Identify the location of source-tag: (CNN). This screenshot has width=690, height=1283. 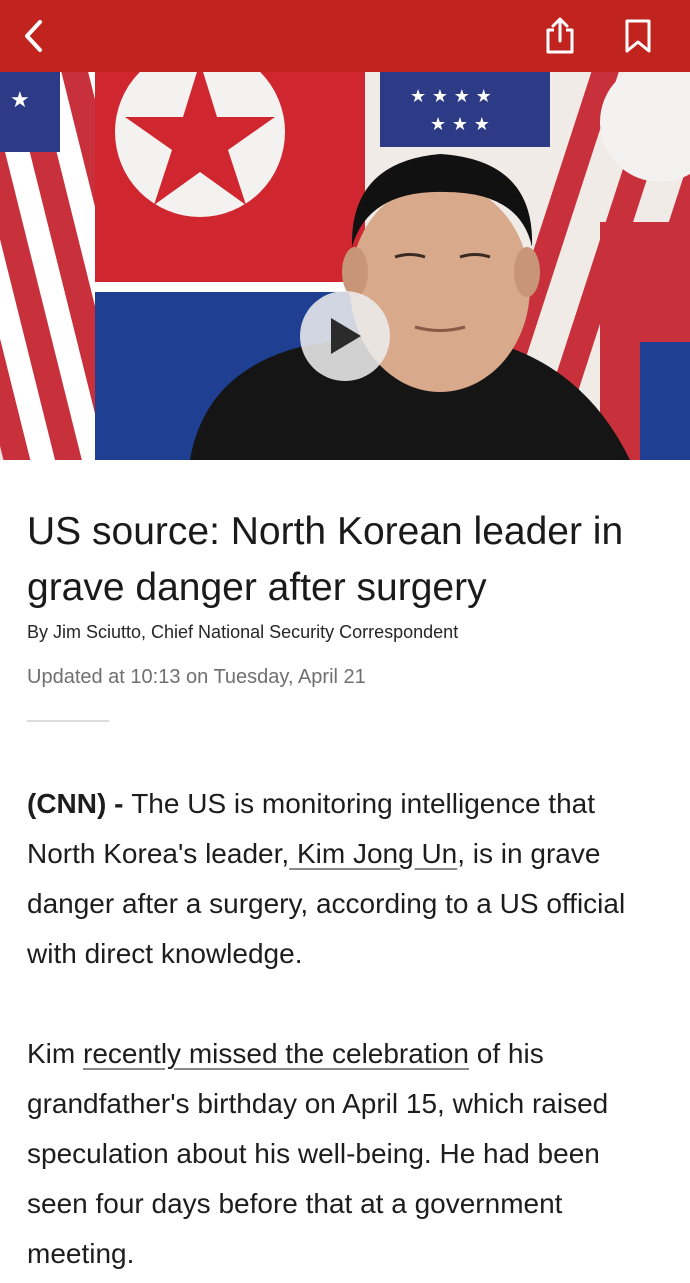
(67, 803).